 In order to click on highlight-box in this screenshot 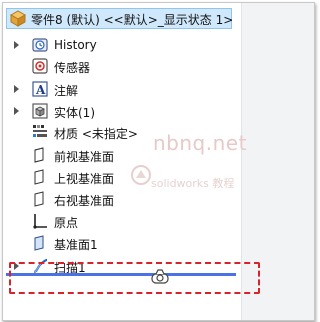, I will do `click(134, 278)`.